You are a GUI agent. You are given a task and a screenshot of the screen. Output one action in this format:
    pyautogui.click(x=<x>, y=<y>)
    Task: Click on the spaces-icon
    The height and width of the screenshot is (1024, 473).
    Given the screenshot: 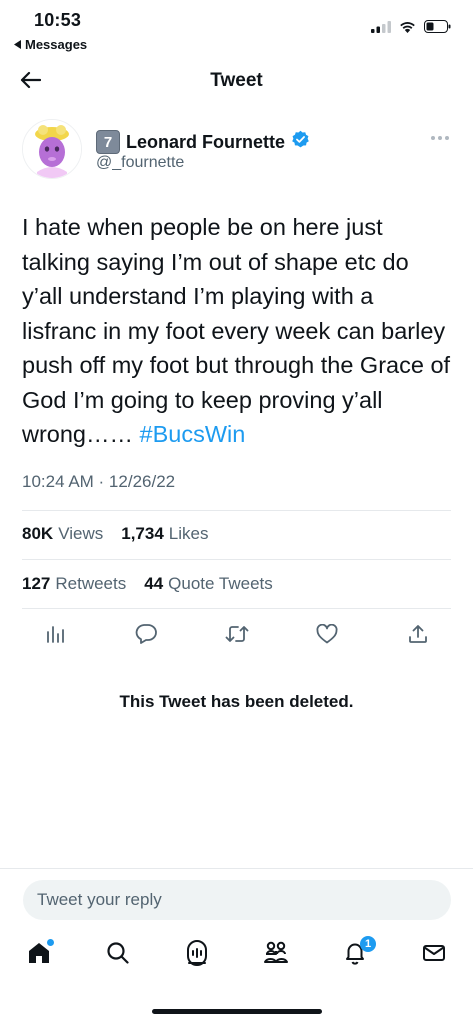 What is the action you would take?
    pyautogui.click(x=197, y=955)
    